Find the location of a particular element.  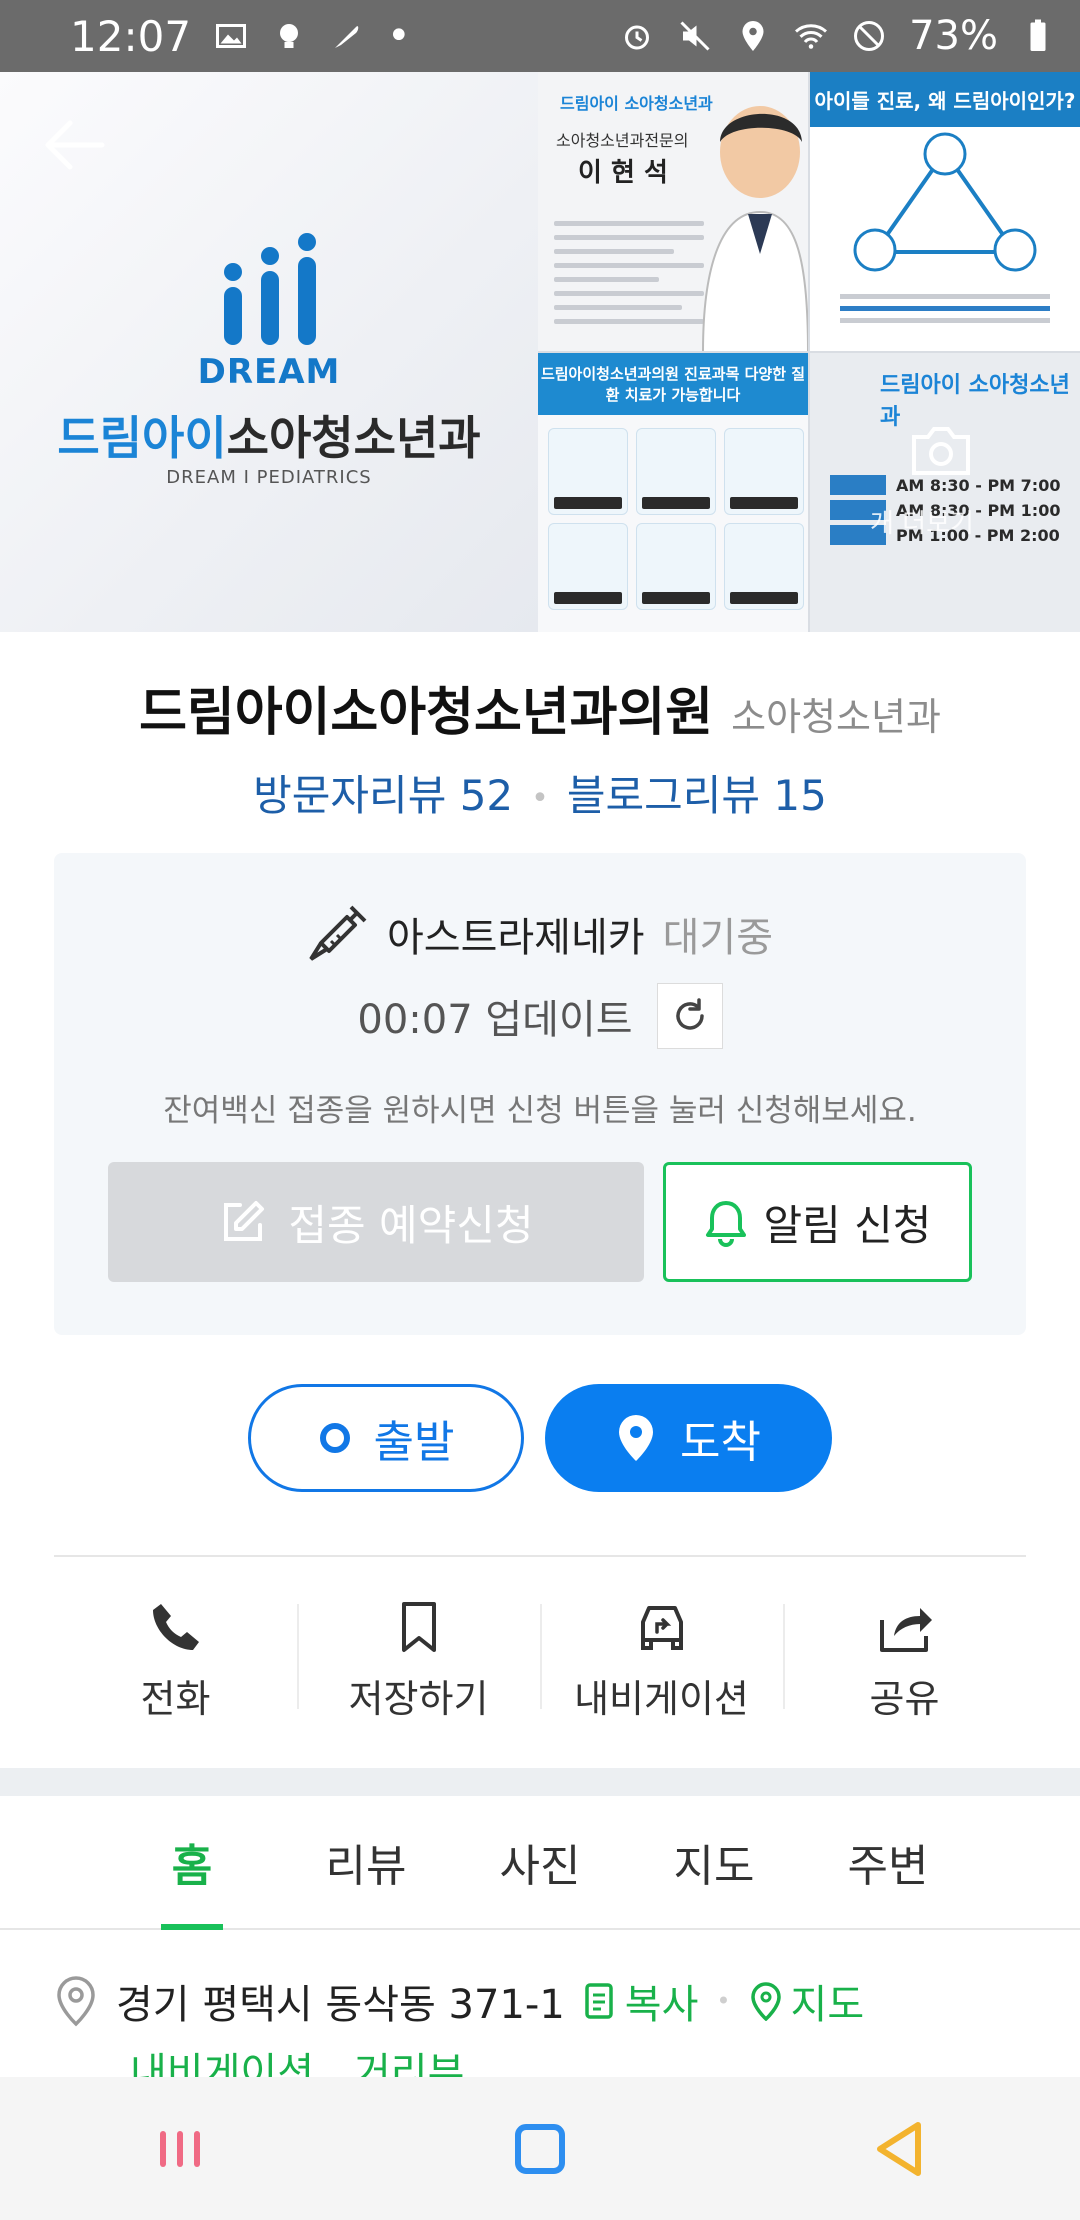

android-nav-bar is located at coordinates (540, 2148).